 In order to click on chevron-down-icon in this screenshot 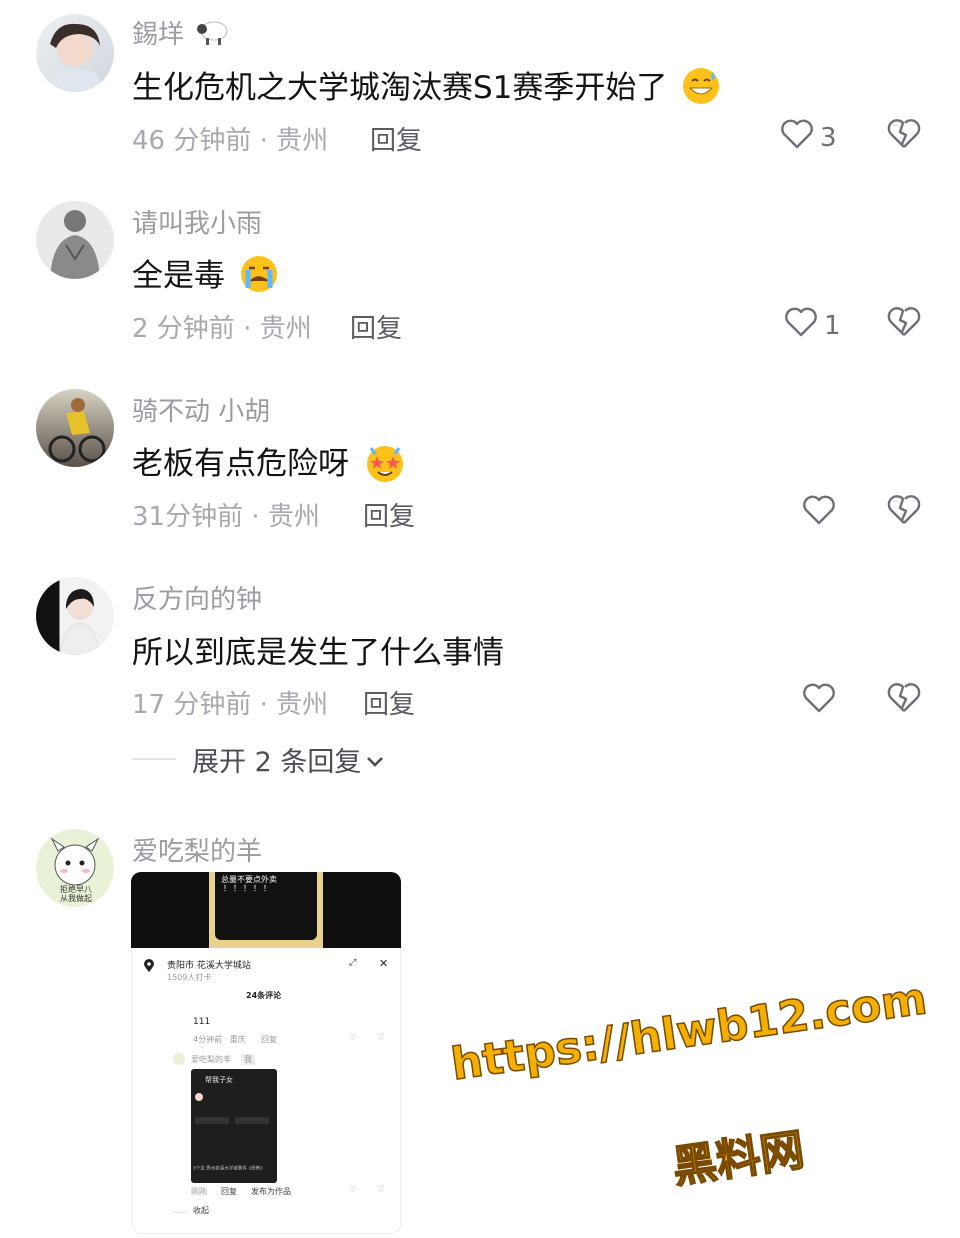, I will do `click(375, 759)`.